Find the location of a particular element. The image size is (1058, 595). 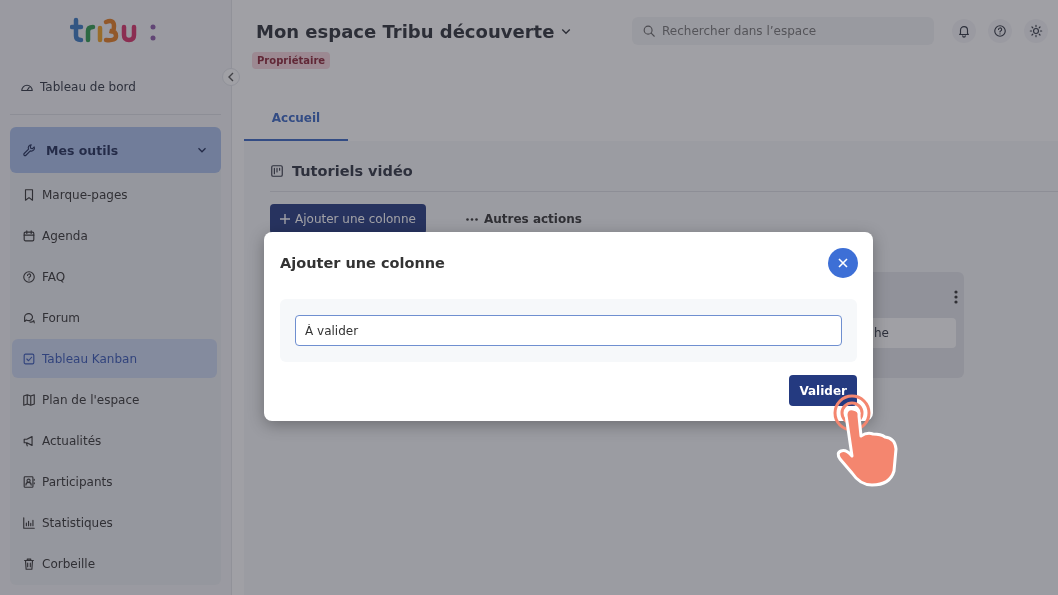

more-actions-button: Autres actions is located at coordinates (523, 219).